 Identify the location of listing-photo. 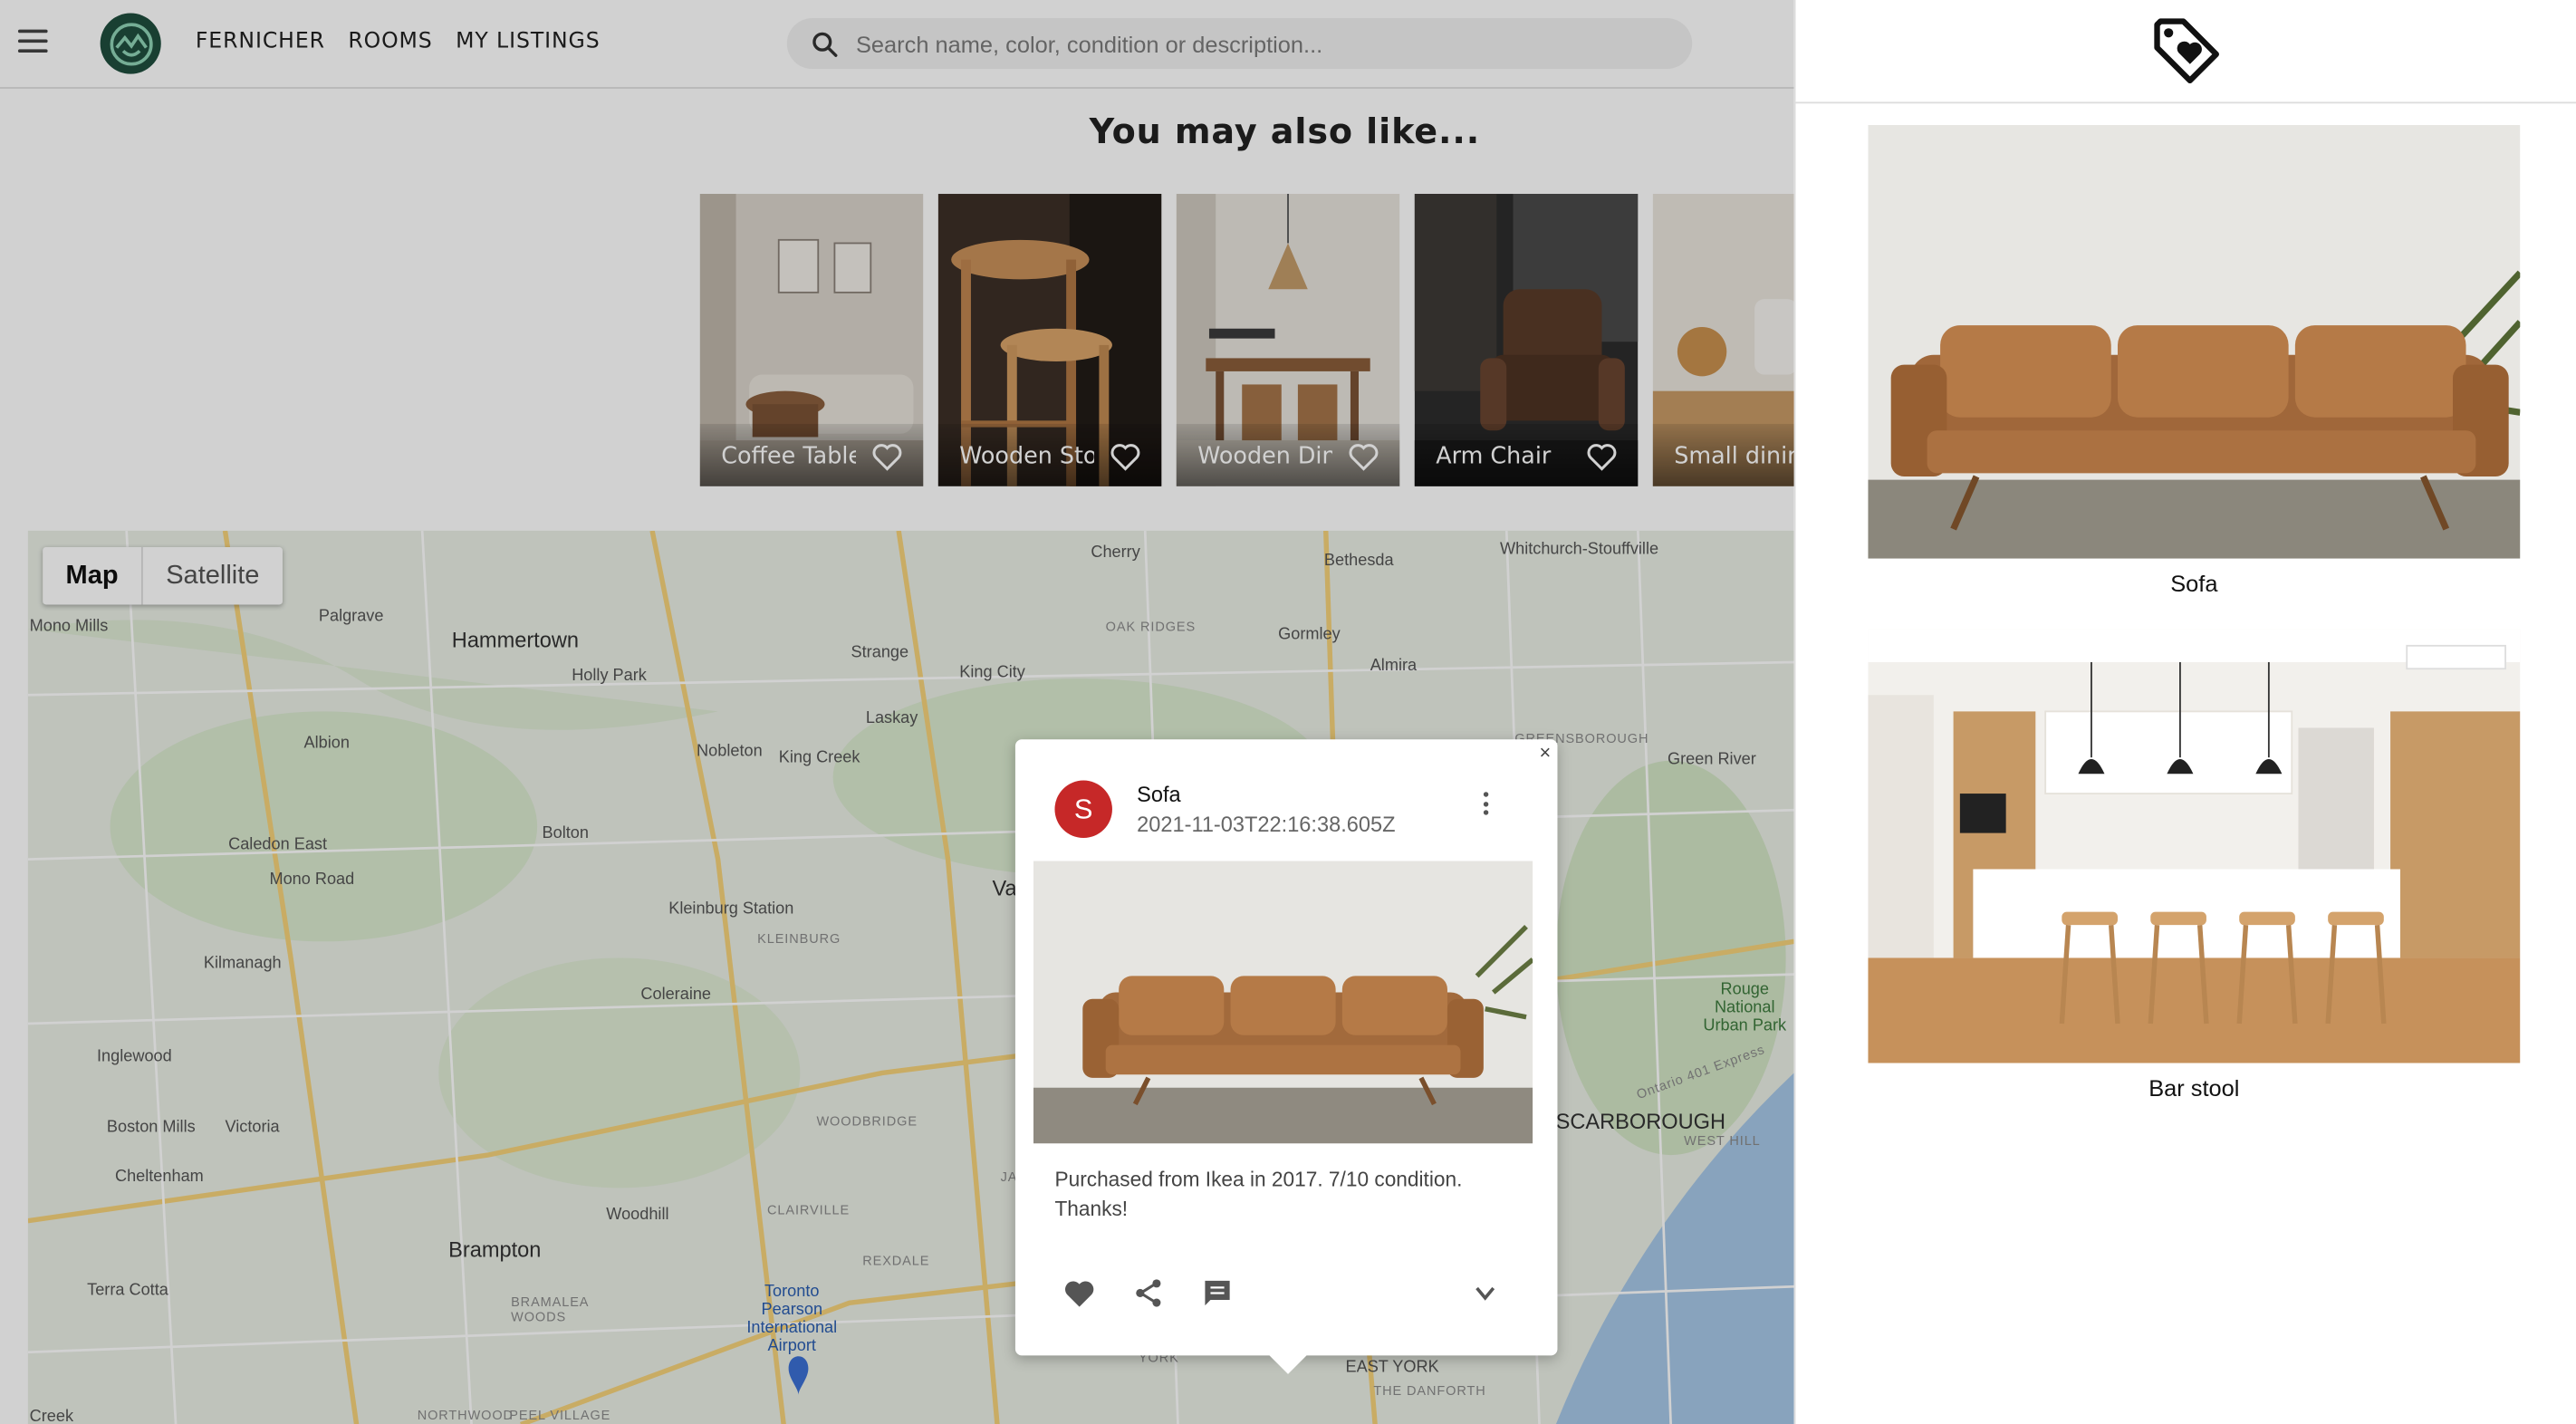
(1283, 1003).